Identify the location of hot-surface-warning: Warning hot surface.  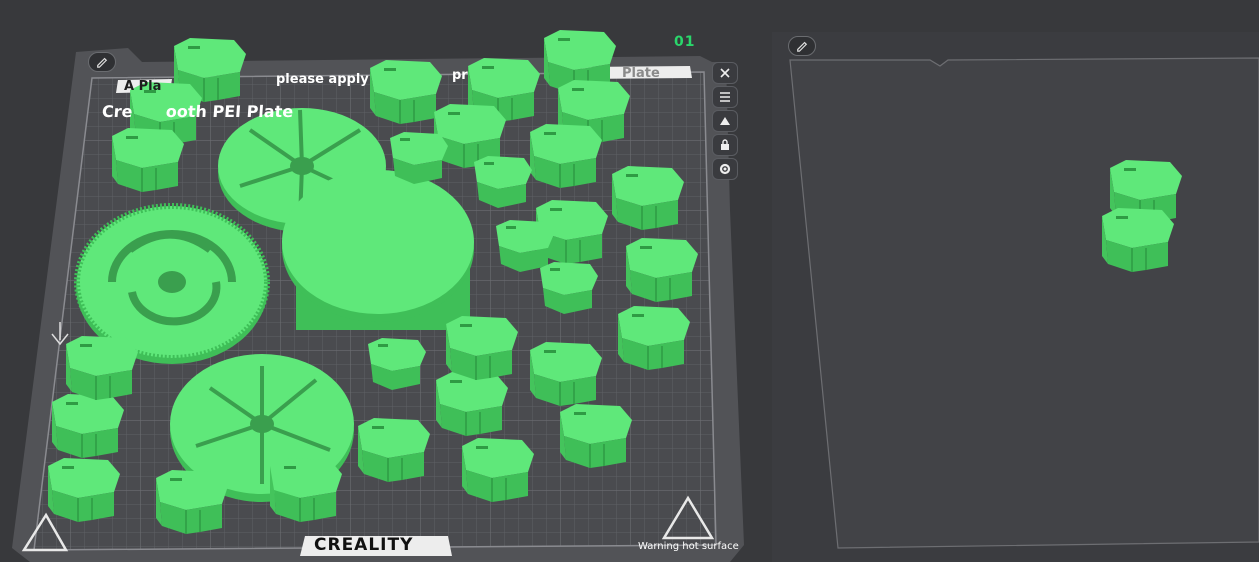
(688, 546).